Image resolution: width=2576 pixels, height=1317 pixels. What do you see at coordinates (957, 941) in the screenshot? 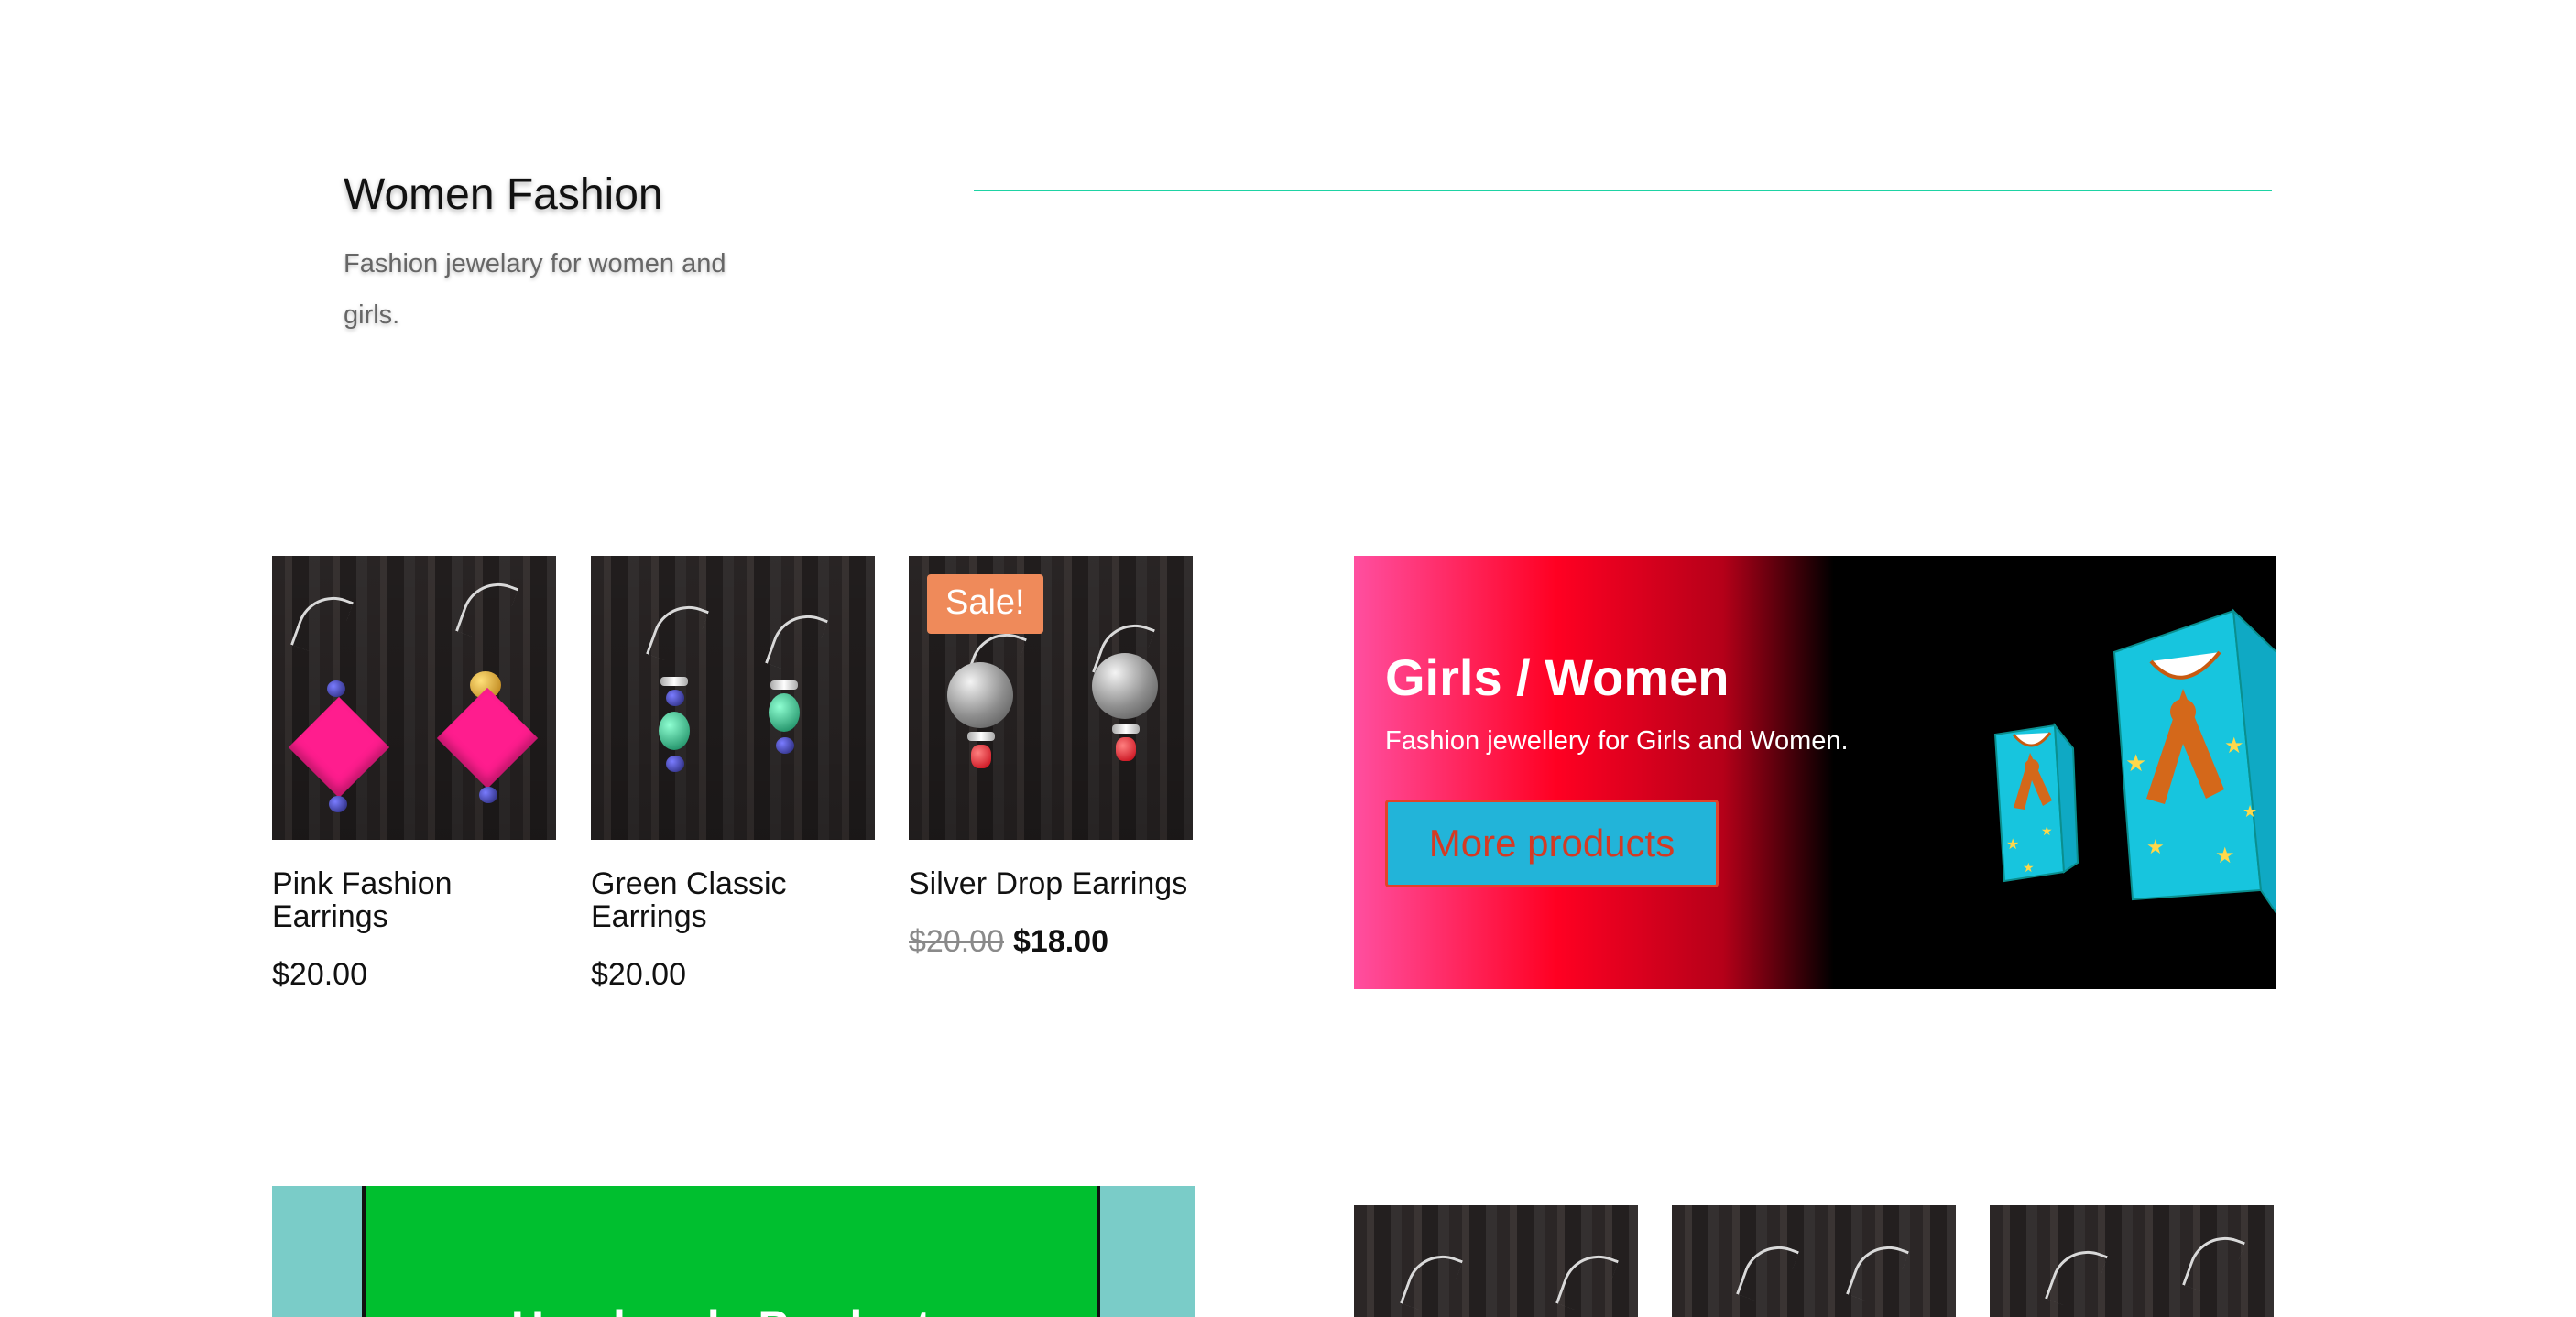
I see `original-price: $20.00` at bounding box center [957, 941].